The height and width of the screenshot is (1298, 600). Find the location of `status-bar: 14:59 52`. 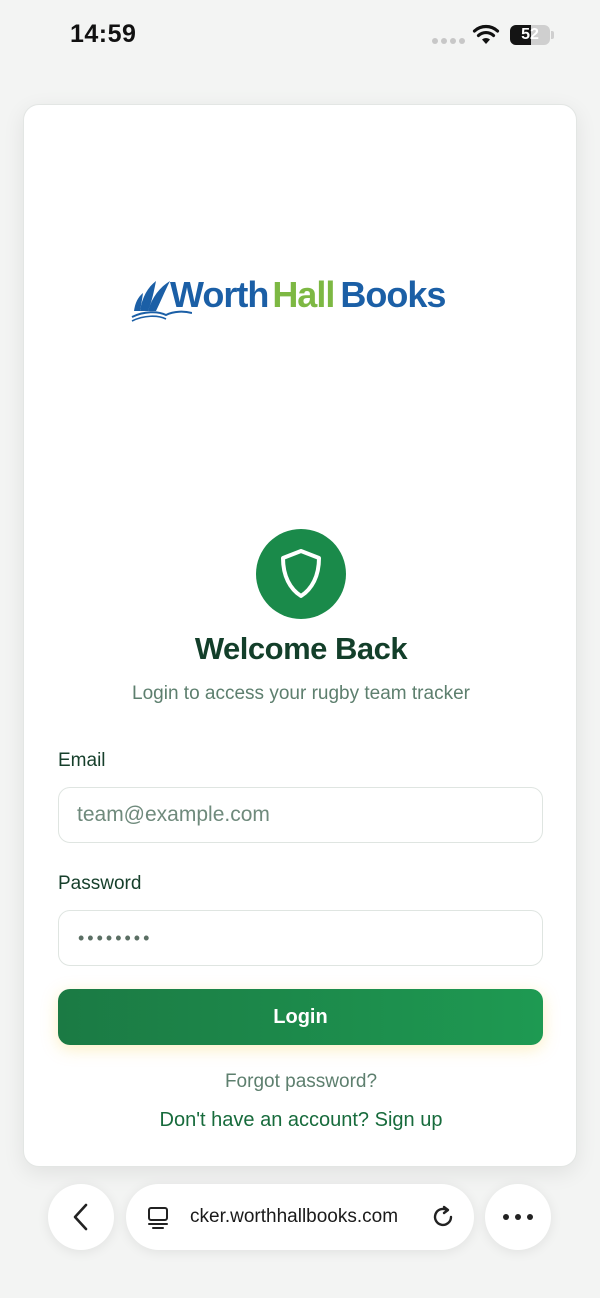

status-bar: 14:59 52 is located at coordinates (300, 38).